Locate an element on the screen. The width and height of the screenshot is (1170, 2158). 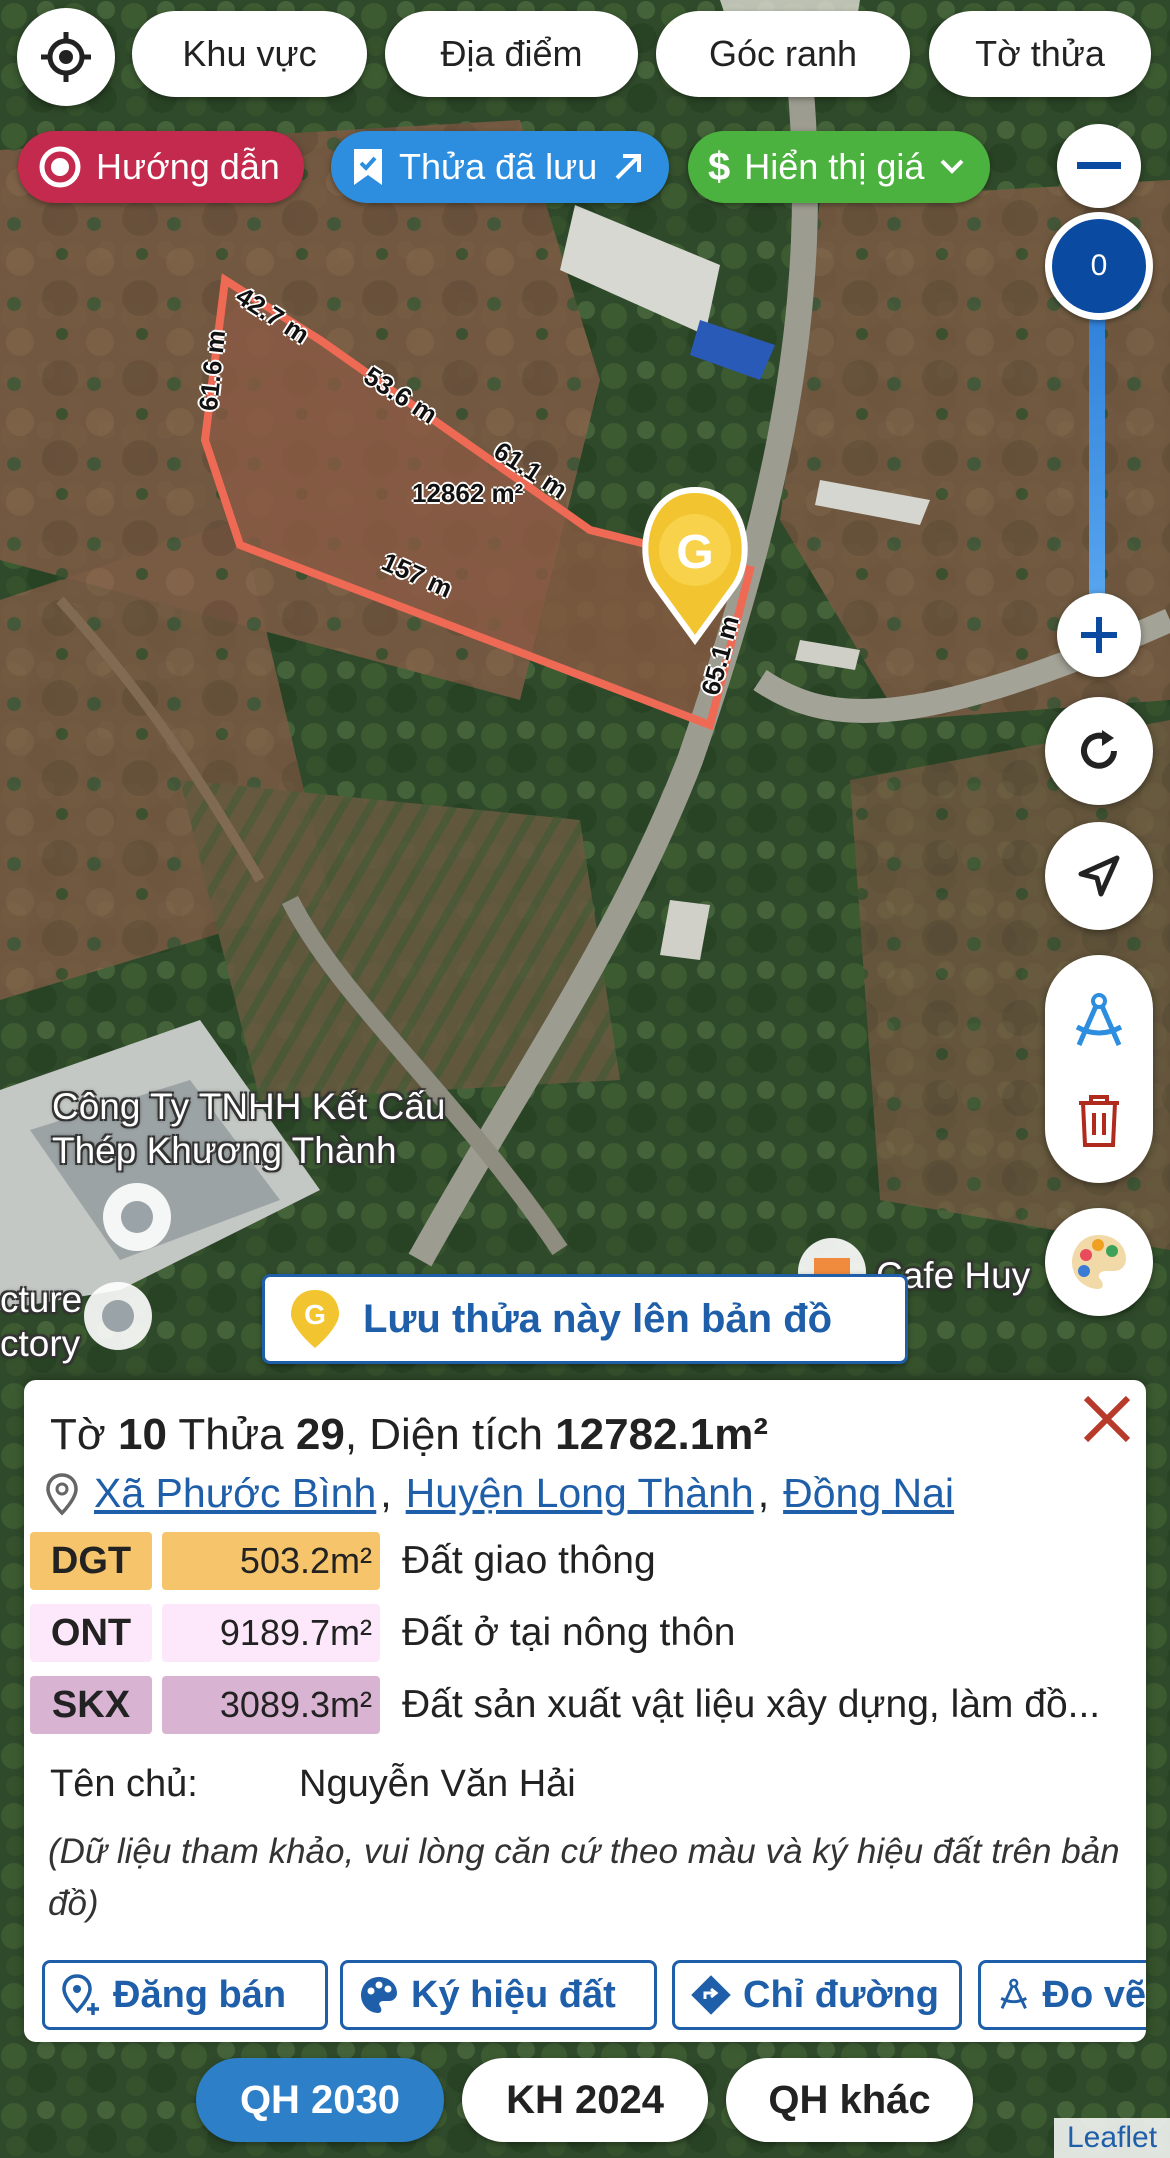
close-button is located at coordinates (1107, 1419).